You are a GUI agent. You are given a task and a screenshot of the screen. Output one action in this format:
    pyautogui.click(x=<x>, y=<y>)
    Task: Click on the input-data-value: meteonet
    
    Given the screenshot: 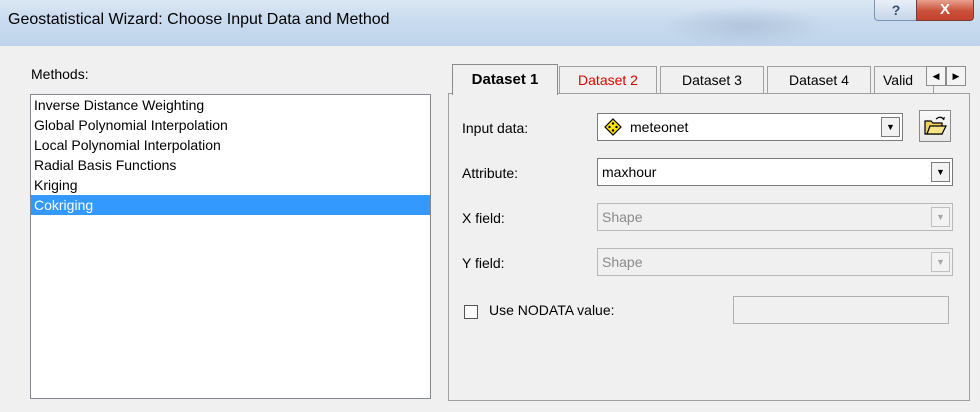 What is the action you would take?
    pyautogui.click(x=659, y=127)
    